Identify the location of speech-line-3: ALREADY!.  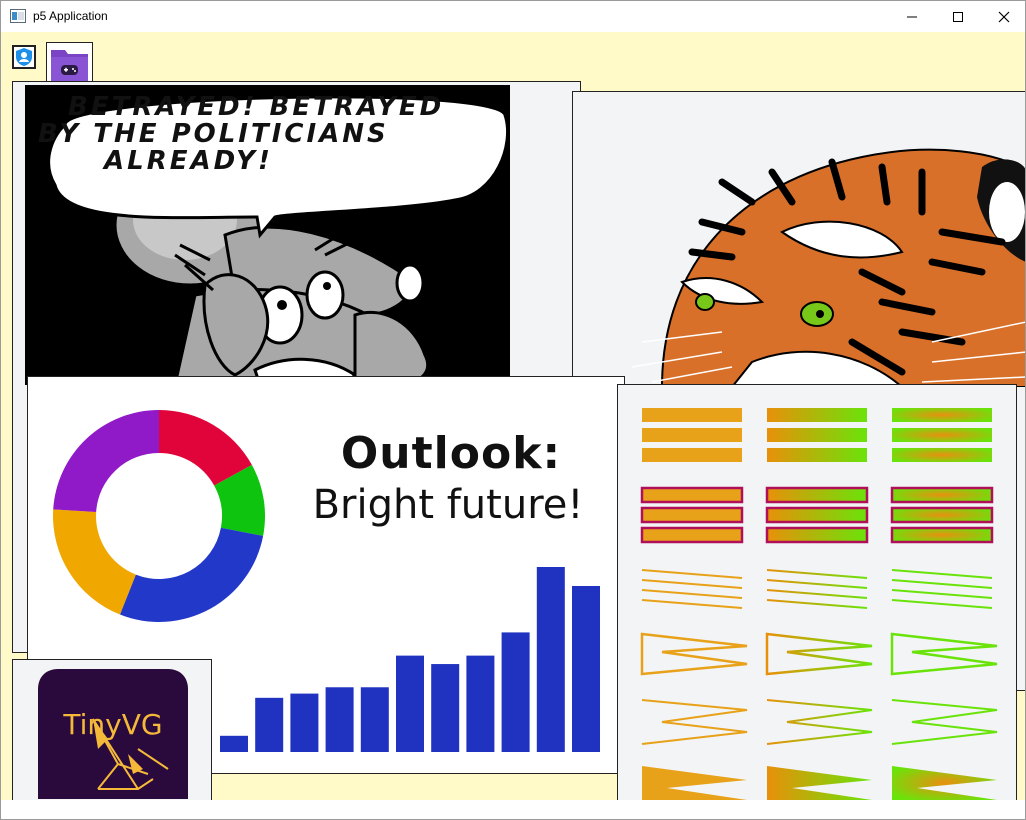
(188, 161).